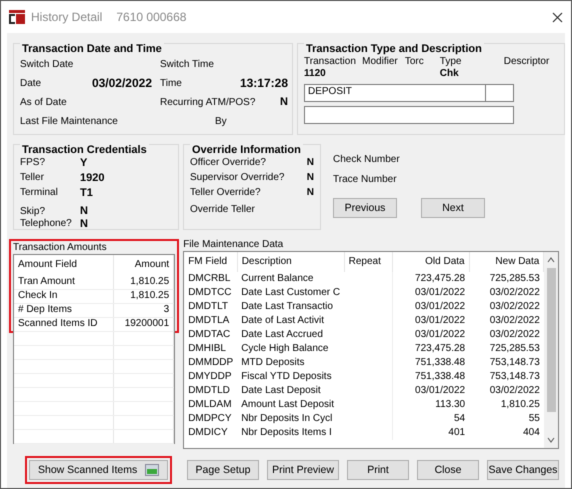  Describe the element at coordinates (551, 260) in the screenshot. I see `scroll-up-icon` at that location.